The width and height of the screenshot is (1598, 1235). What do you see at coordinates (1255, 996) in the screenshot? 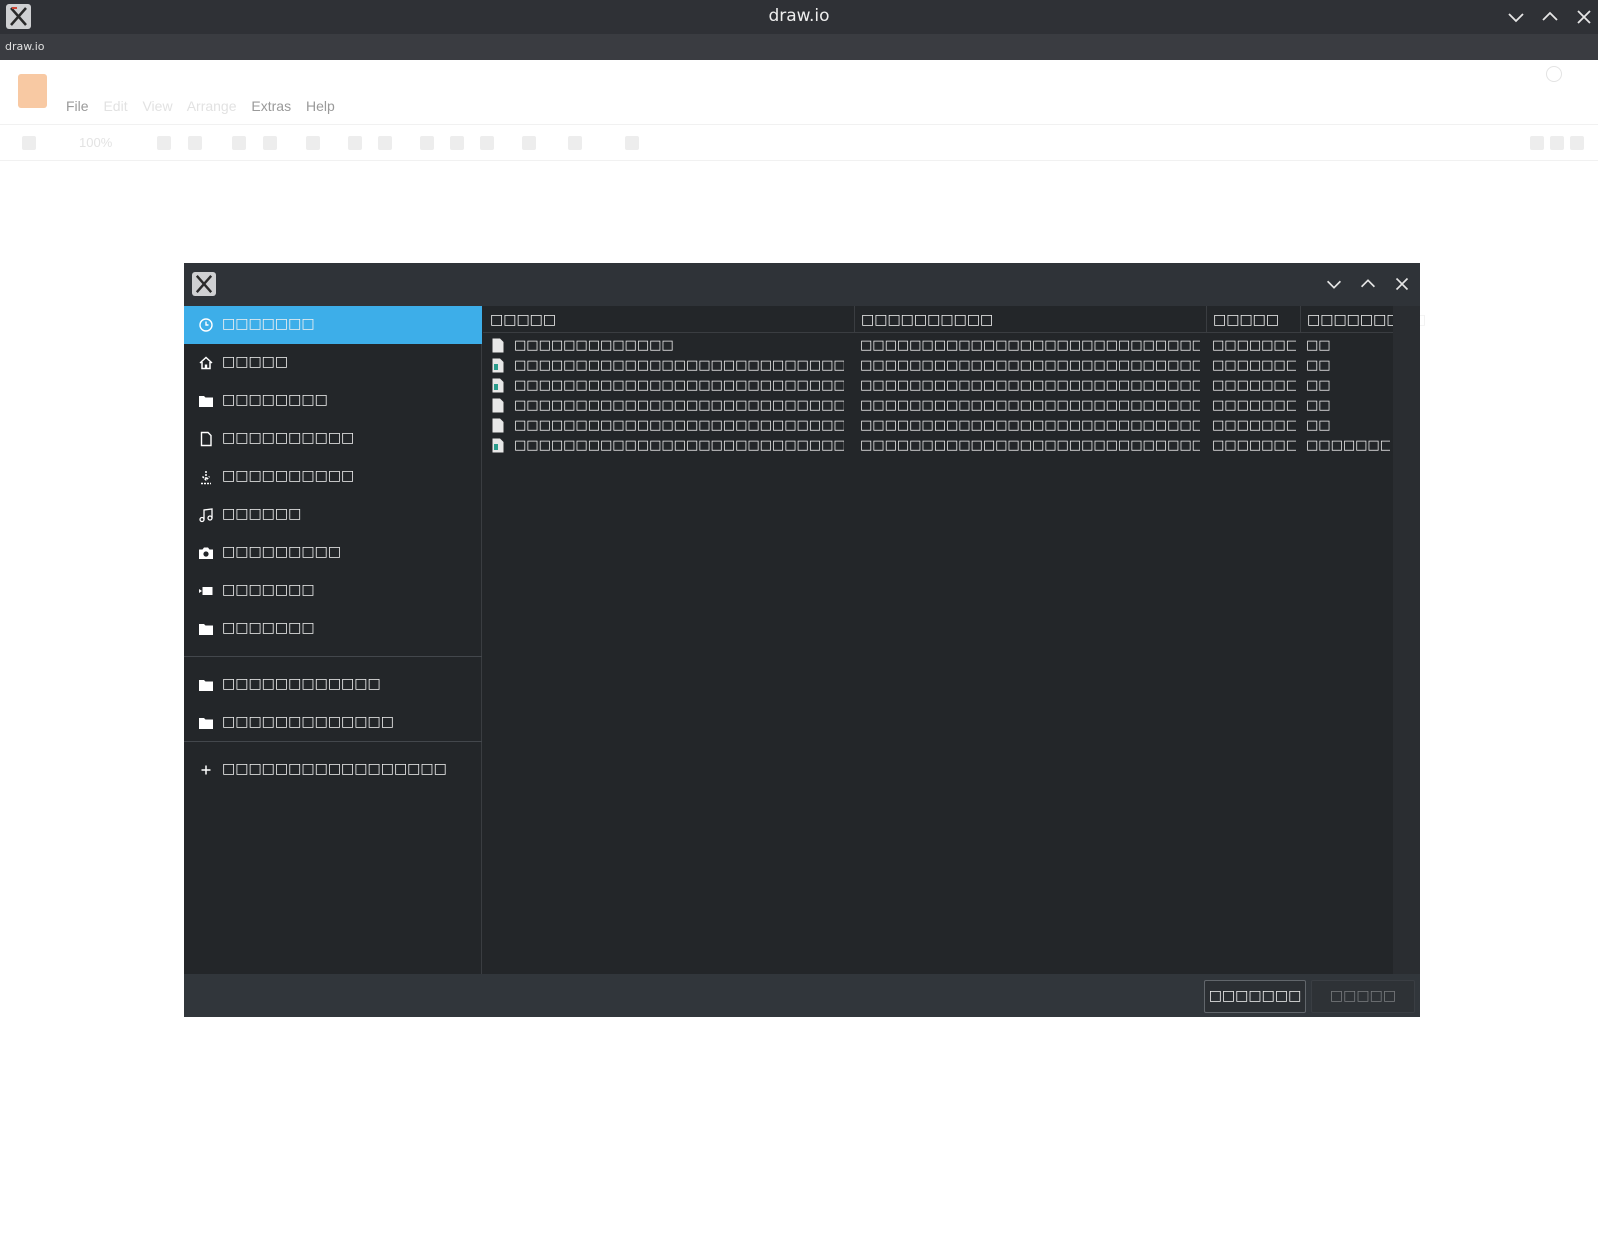
I see `cancel-button: □□□□□□□` at bounding box center [1255, 996].